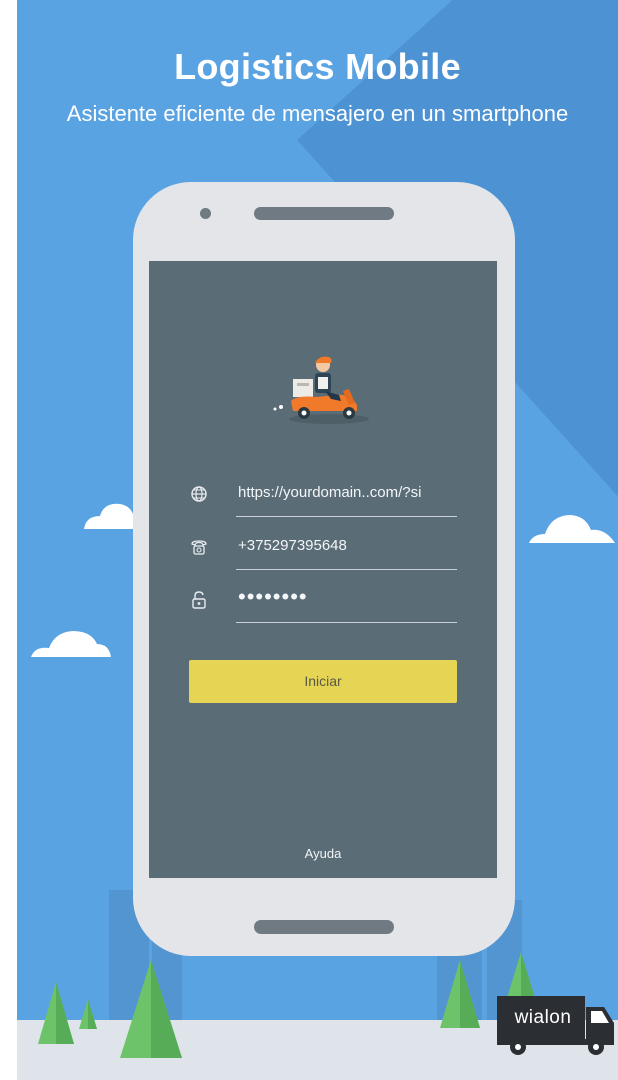  What do you see at coordinates (324, 927) in the screenshot?
I see `phone-home-button` at bounding box center [324, 927].